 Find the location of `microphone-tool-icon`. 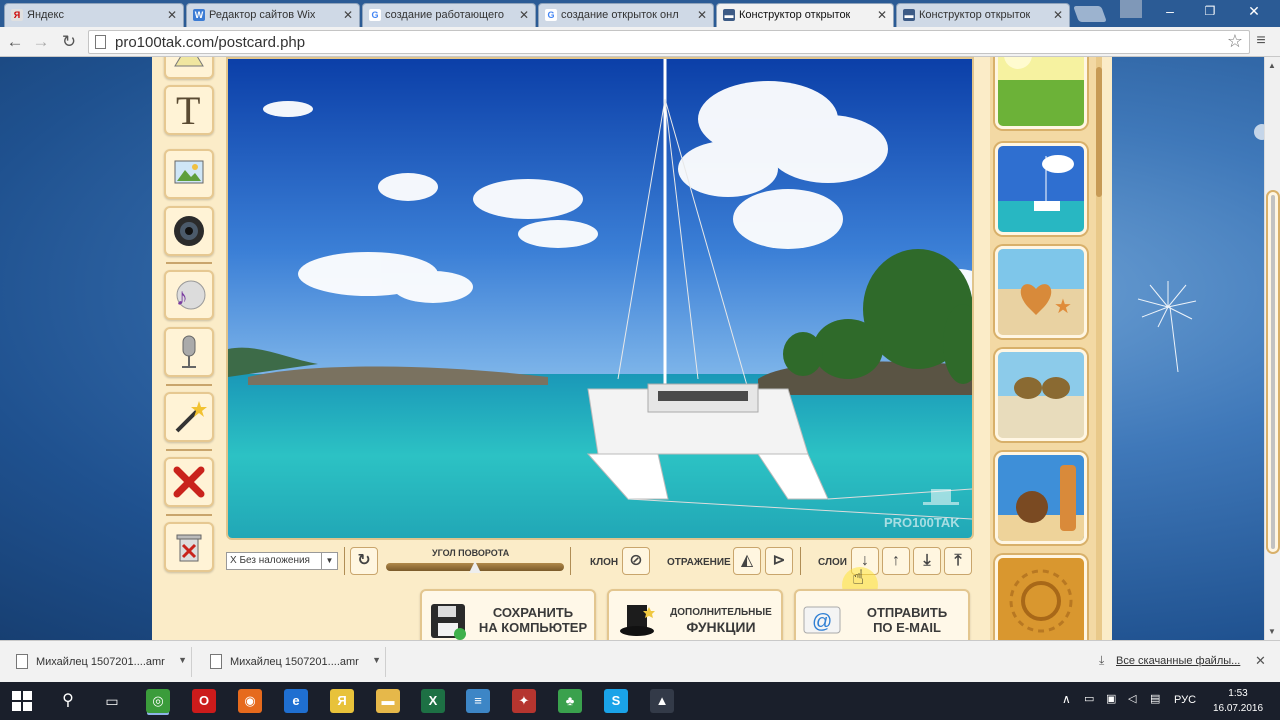

microphone-tool-icon is located at coordinates (189, 351).